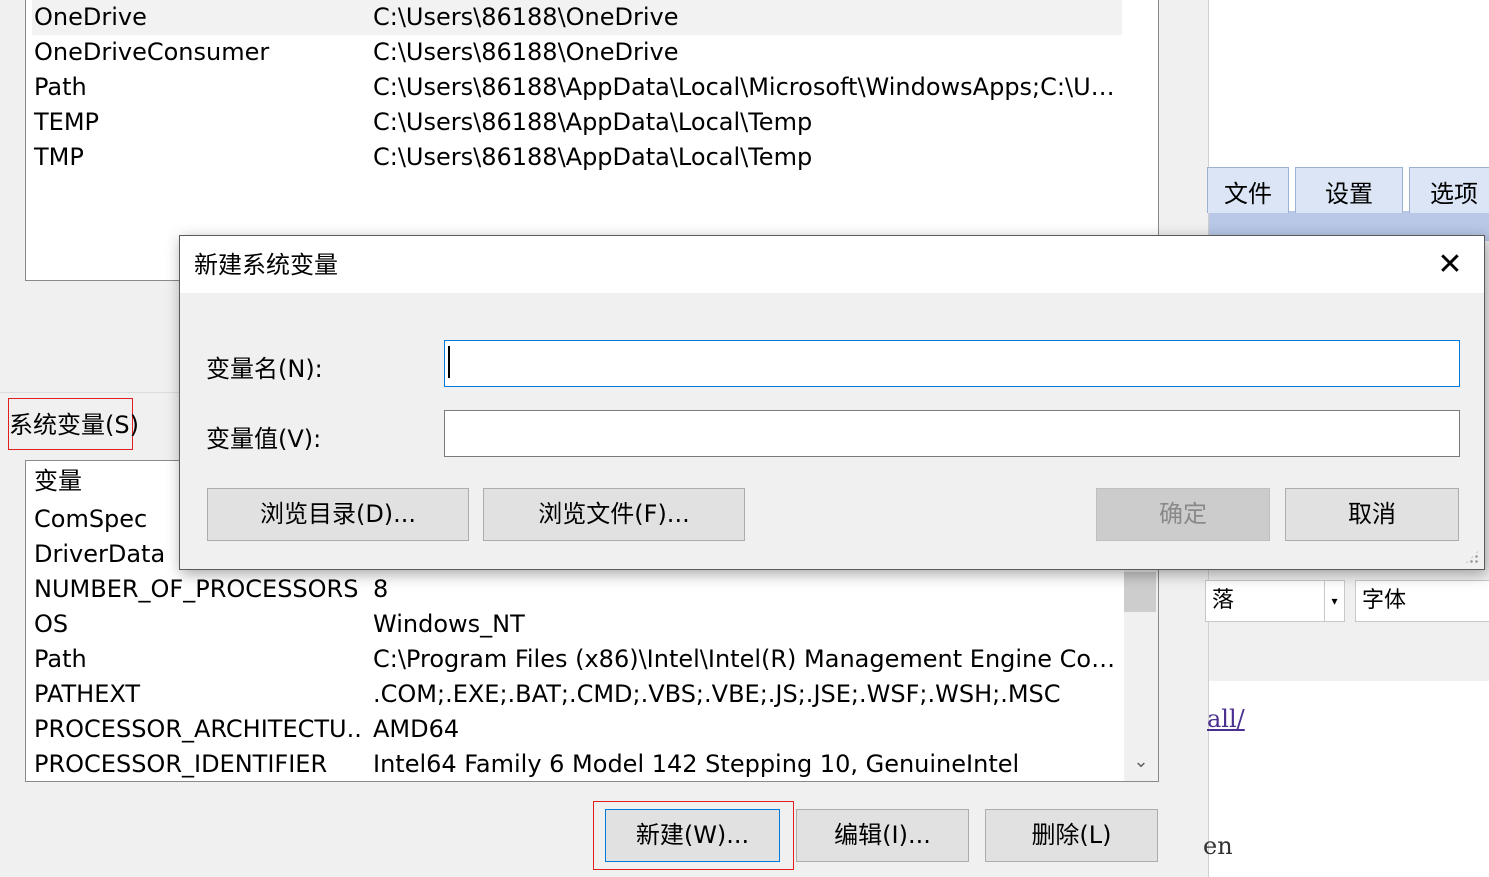  Describe the element at coordinates (416, 729) in the screenshot. I see `variable-value: AMD64` at that location.